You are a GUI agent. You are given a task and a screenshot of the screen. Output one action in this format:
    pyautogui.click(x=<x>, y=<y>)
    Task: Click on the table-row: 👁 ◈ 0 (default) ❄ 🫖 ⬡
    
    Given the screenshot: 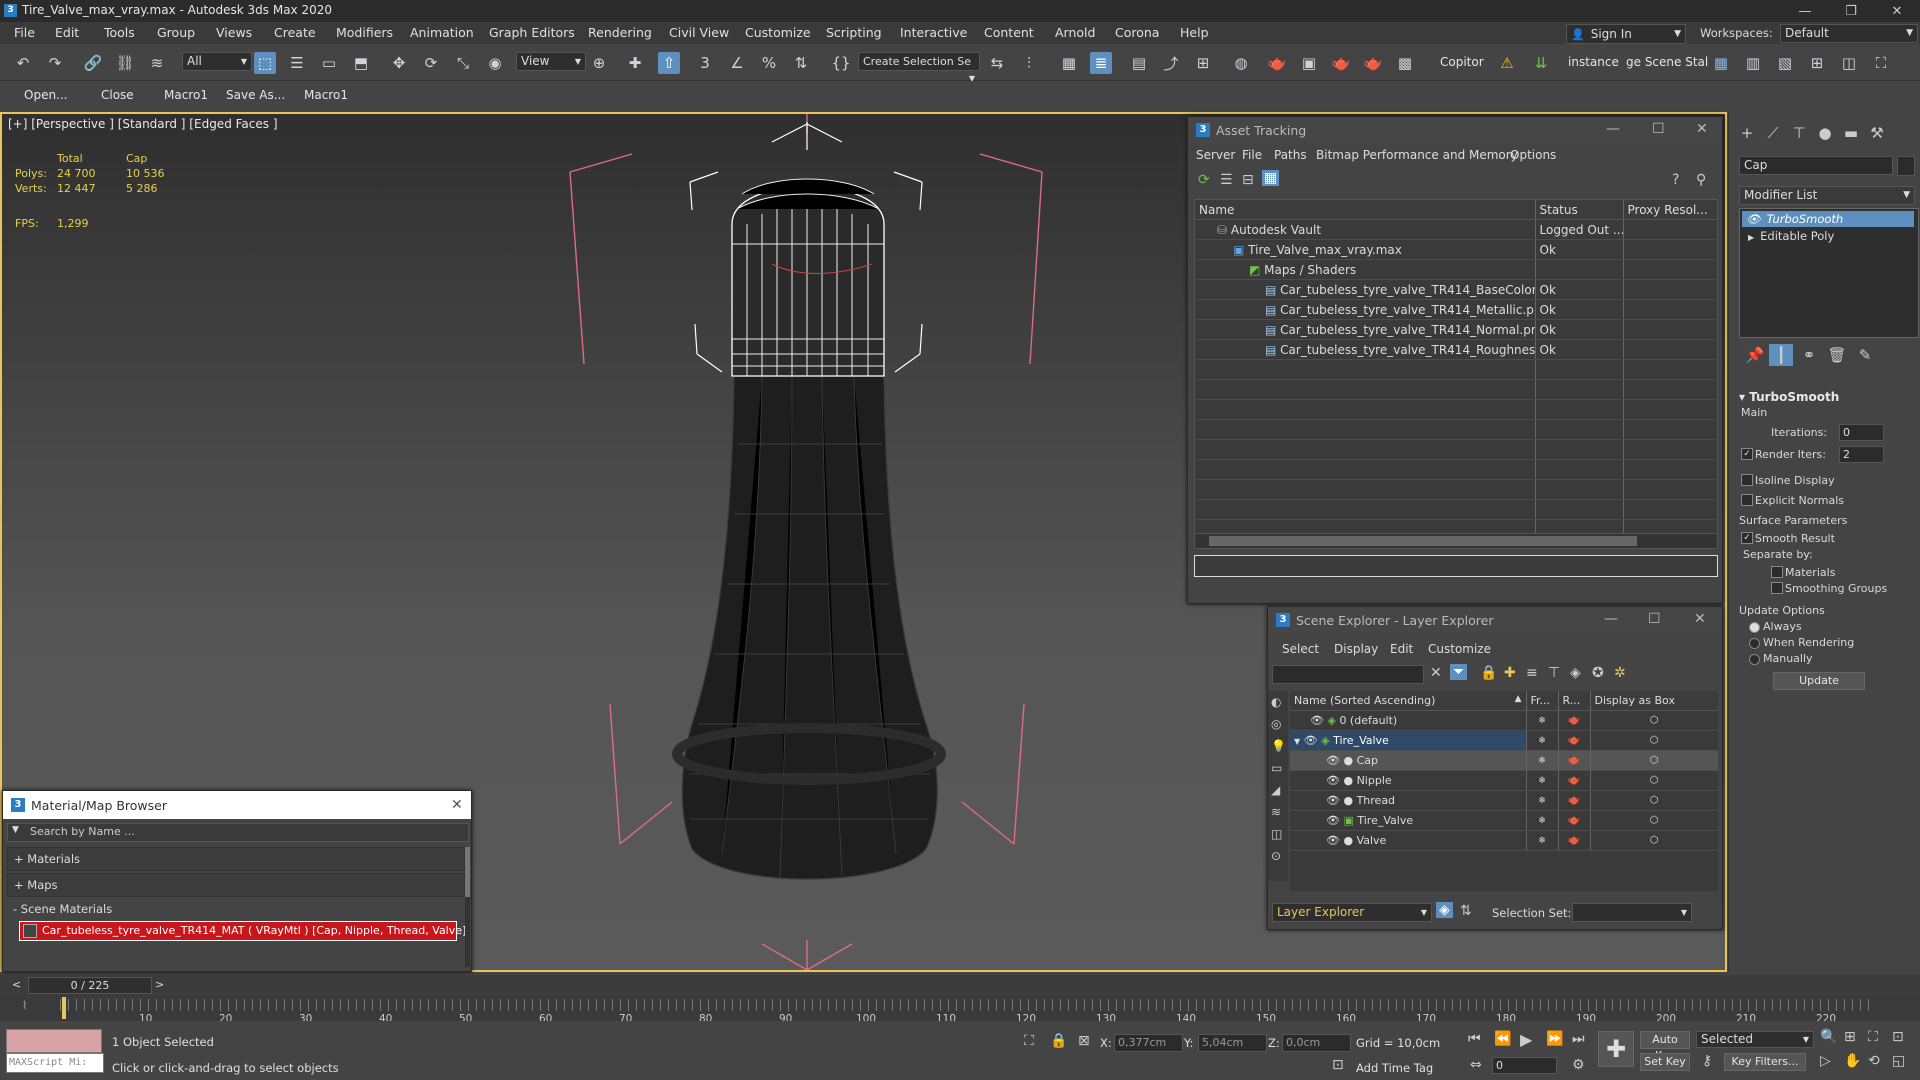 What is the action you would take?
    pyautogui.click(x=1504, y=720)
    